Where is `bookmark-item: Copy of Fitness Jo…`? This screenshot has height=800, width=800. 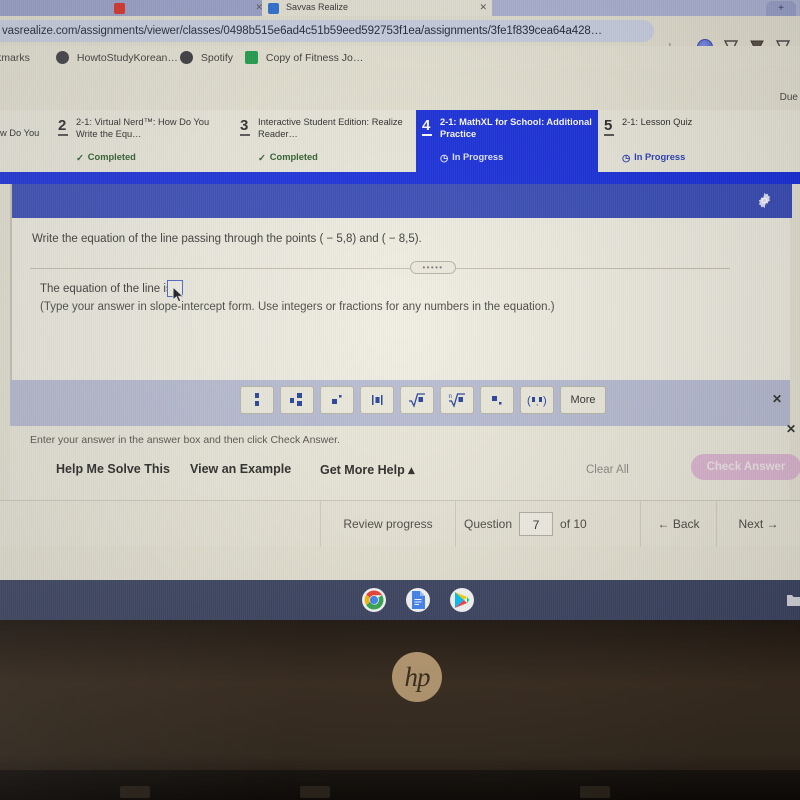 bookmark-item: Copy of Fitness Jo… is located at coordinates (304, 58).